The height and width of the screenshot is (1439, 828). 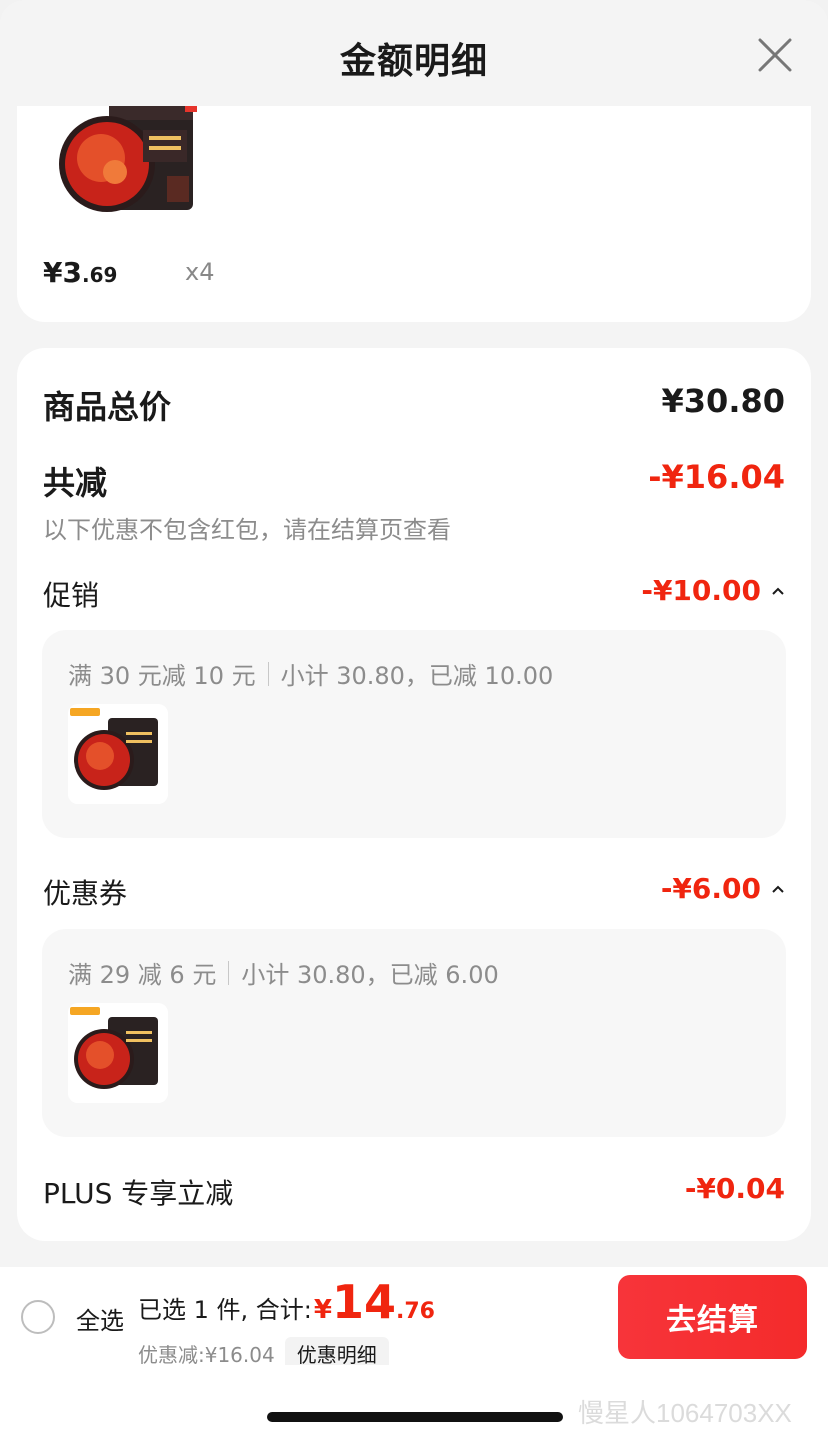 What do you see at coordinates (322, 1310) in the screenshot?
I see `total-currency: ¥` at bounding box center [322, 1310].